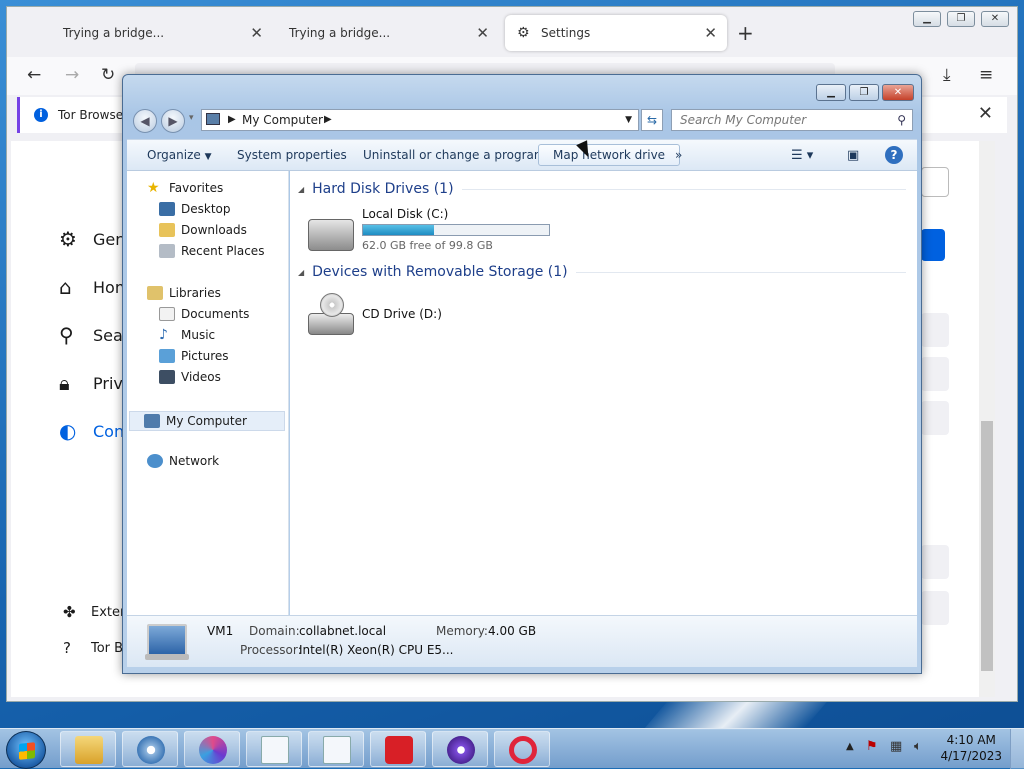 This screenshot has height=769, width=1024. I want to click on taskbar-app-red, so click(398, 749).